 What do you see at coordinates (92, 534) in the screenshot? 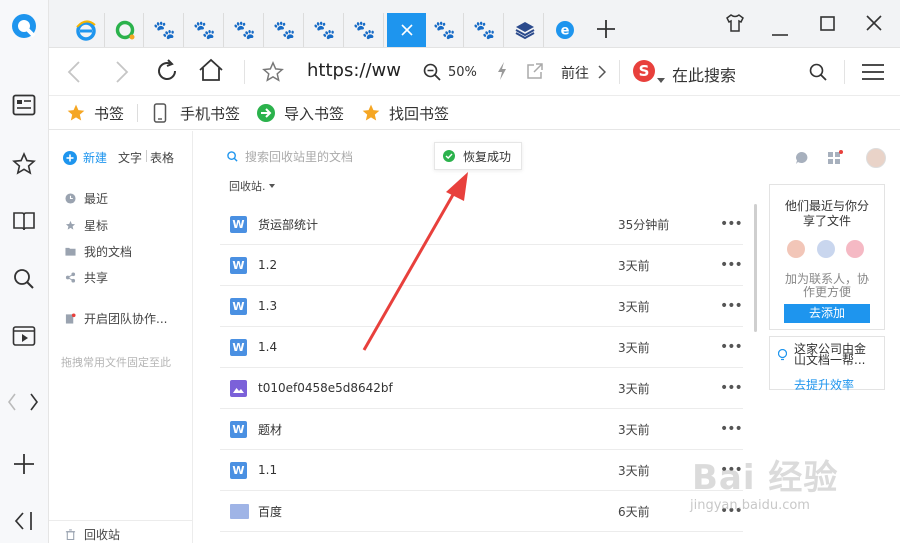
I see `nav-recycle-bin: 回收站` at bounding box center [92, 534].